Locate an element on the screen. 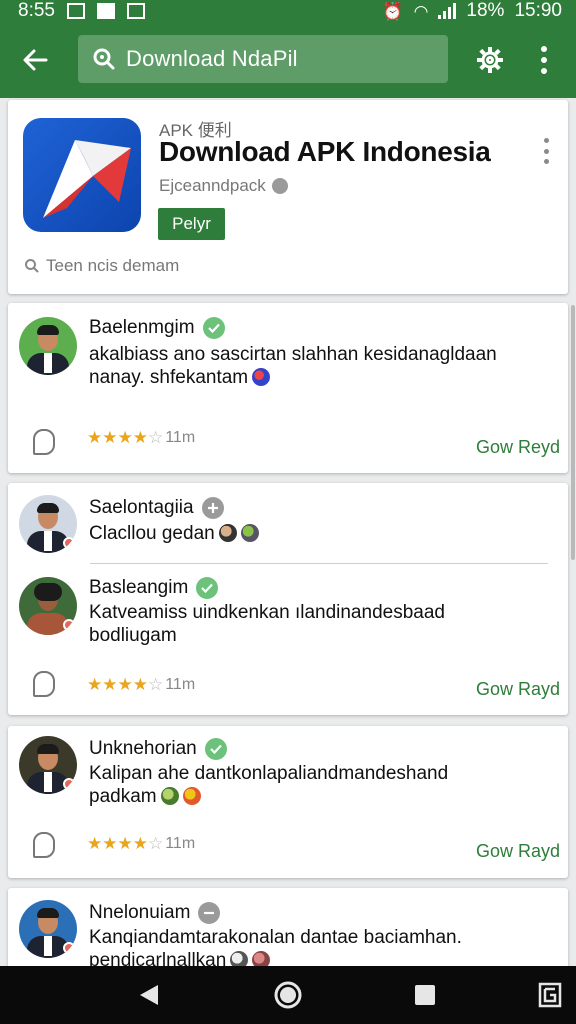 This screenshot has width=576, height=1024. settings-button is located at coordinates (490, 60).